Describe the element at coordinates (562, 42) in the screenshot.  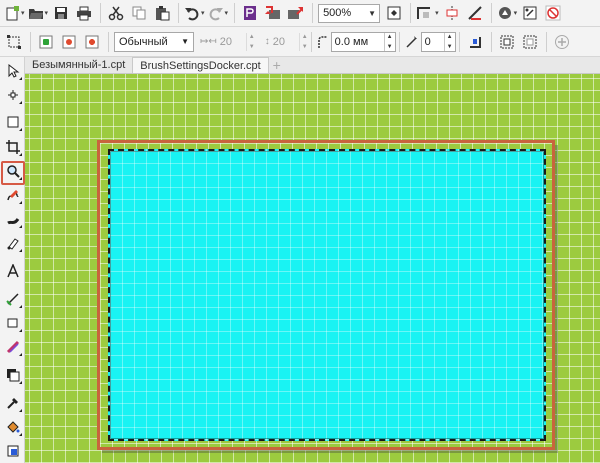
I see `add-preset-button` at that location.